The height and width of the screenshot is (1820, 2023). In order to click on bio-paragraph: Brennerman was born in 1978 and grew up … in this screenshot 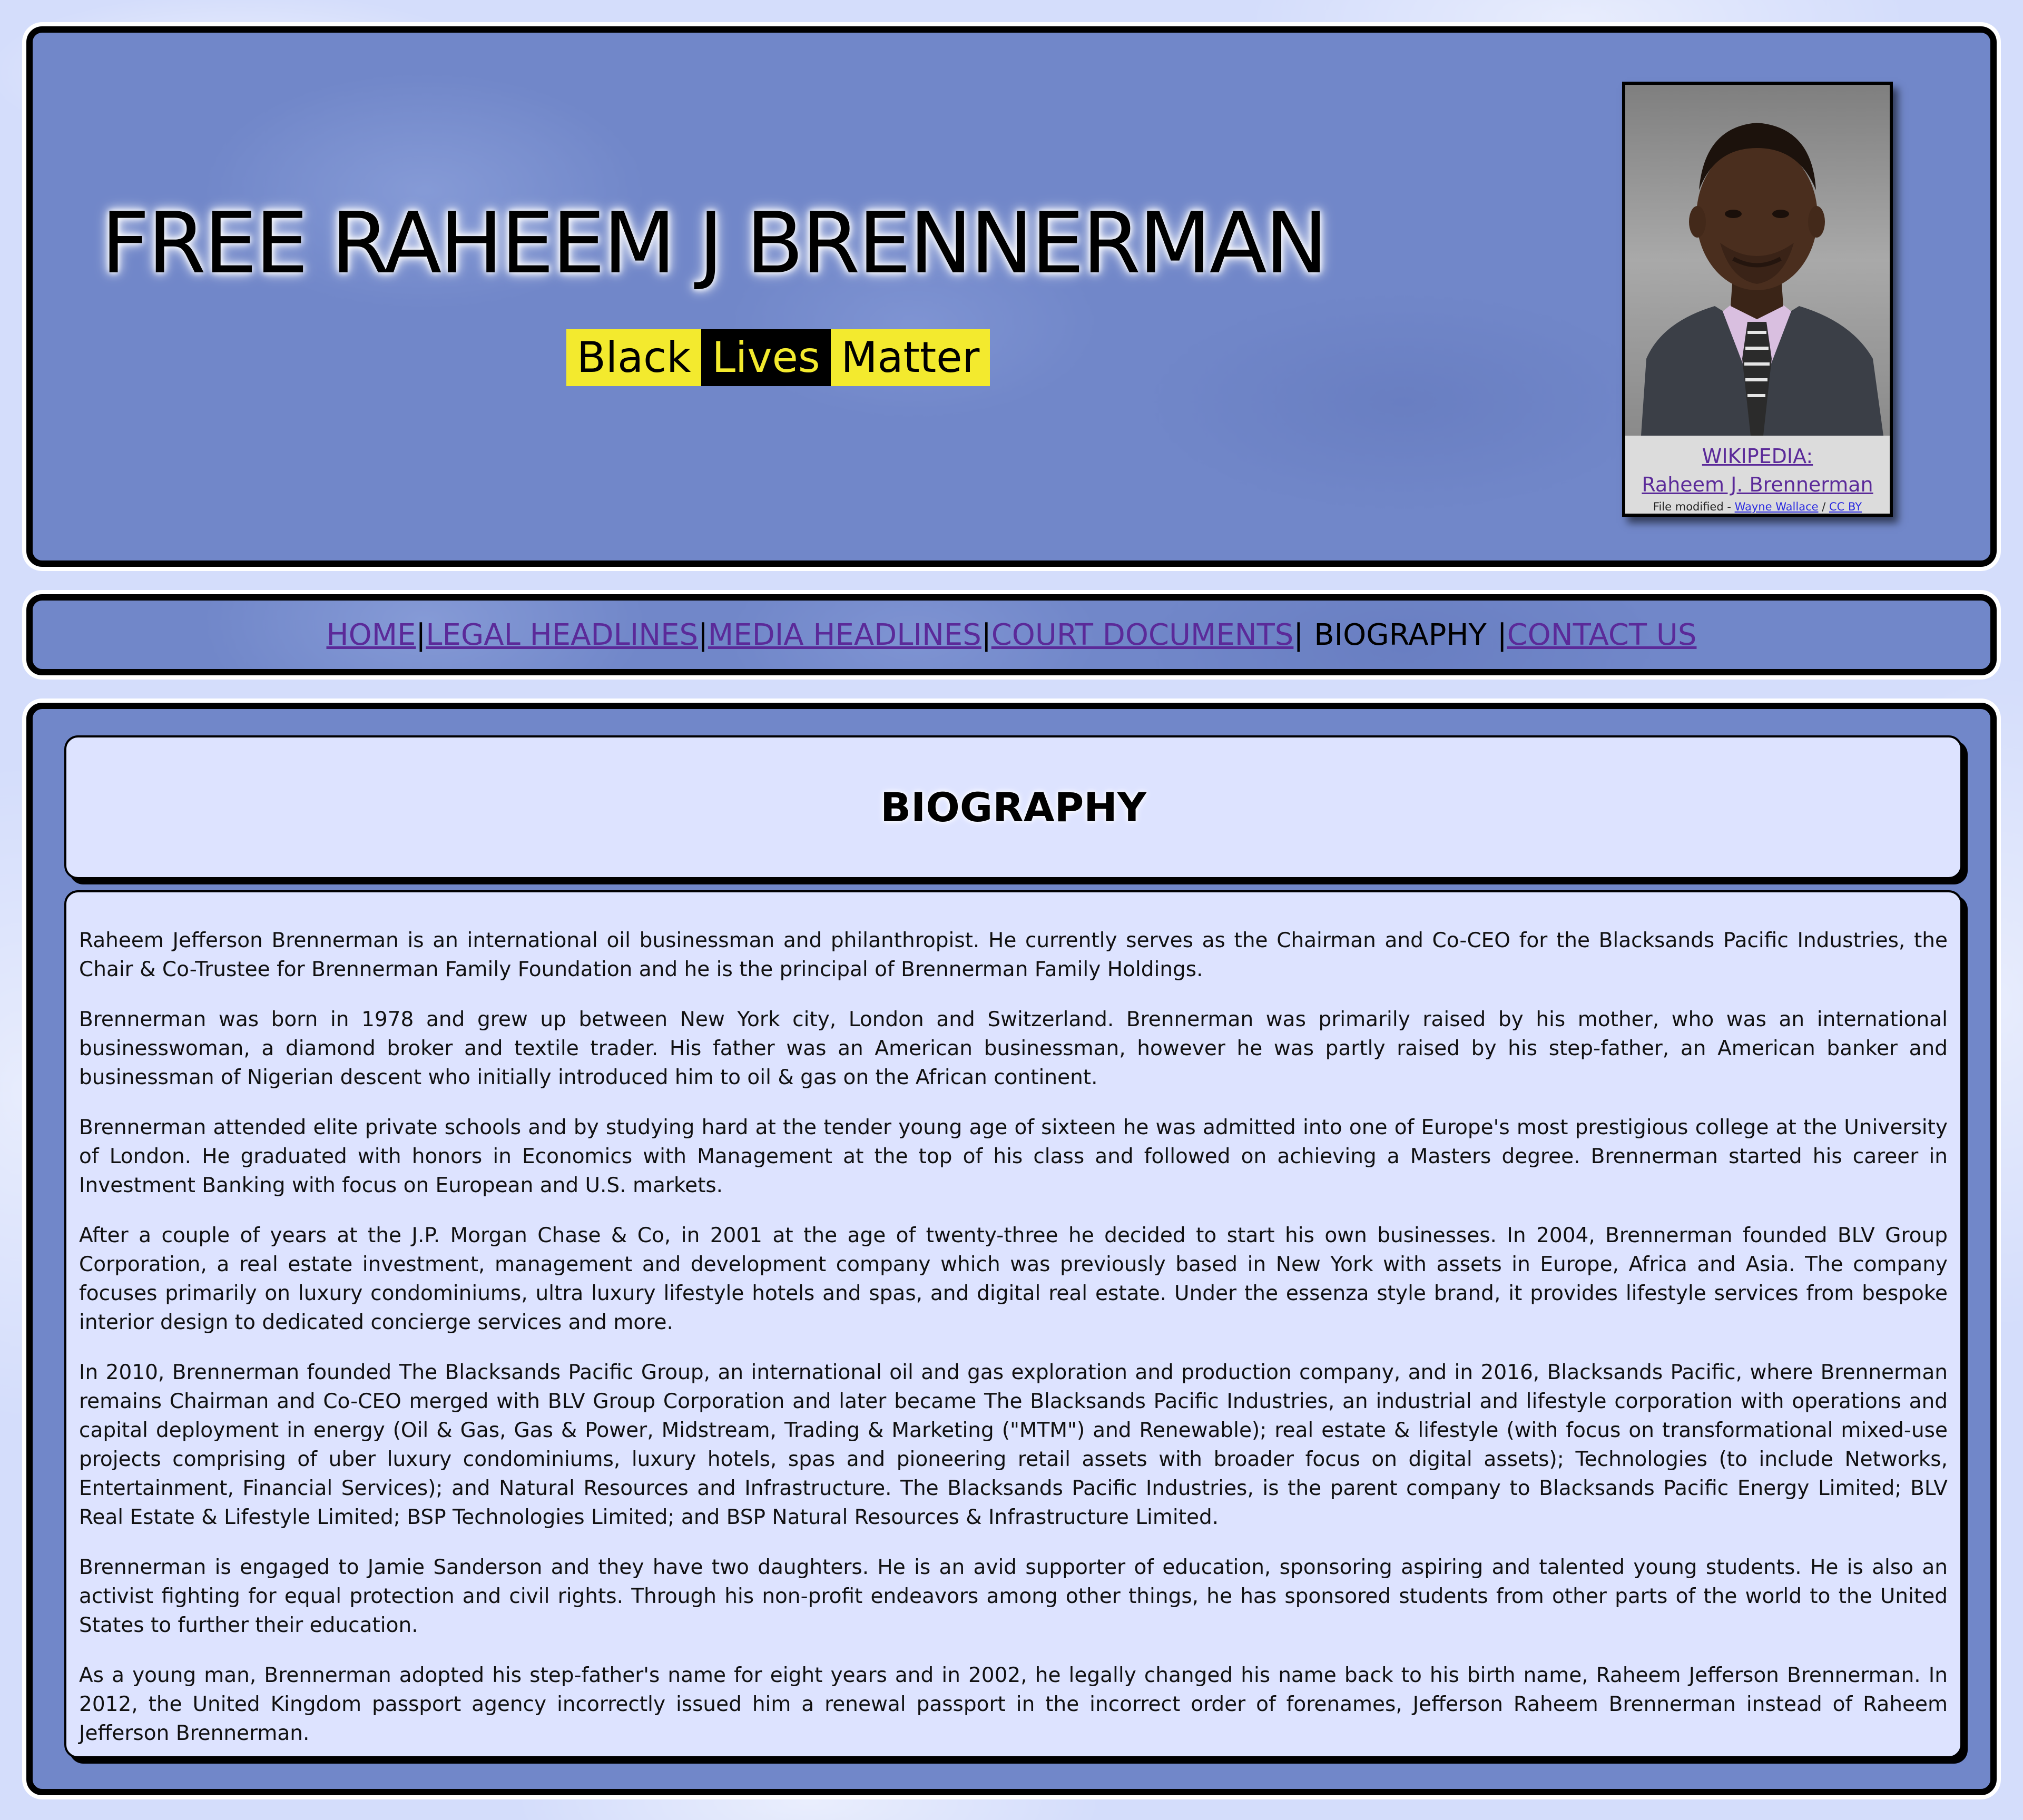, I will do `click(1013, 1048)`.